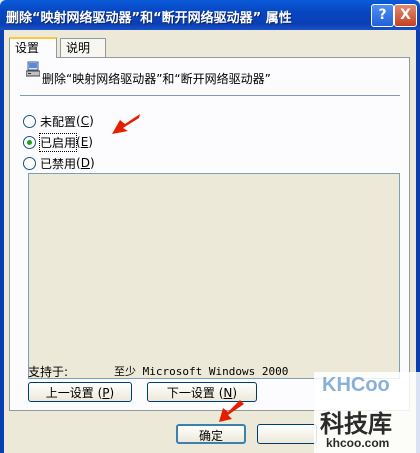 Image resolution: width=420 pixels, height=453 pixels. Describe the element at coordinates (356, 424) in the screenshot. I see `watermark-cn: 科技库` at that location.